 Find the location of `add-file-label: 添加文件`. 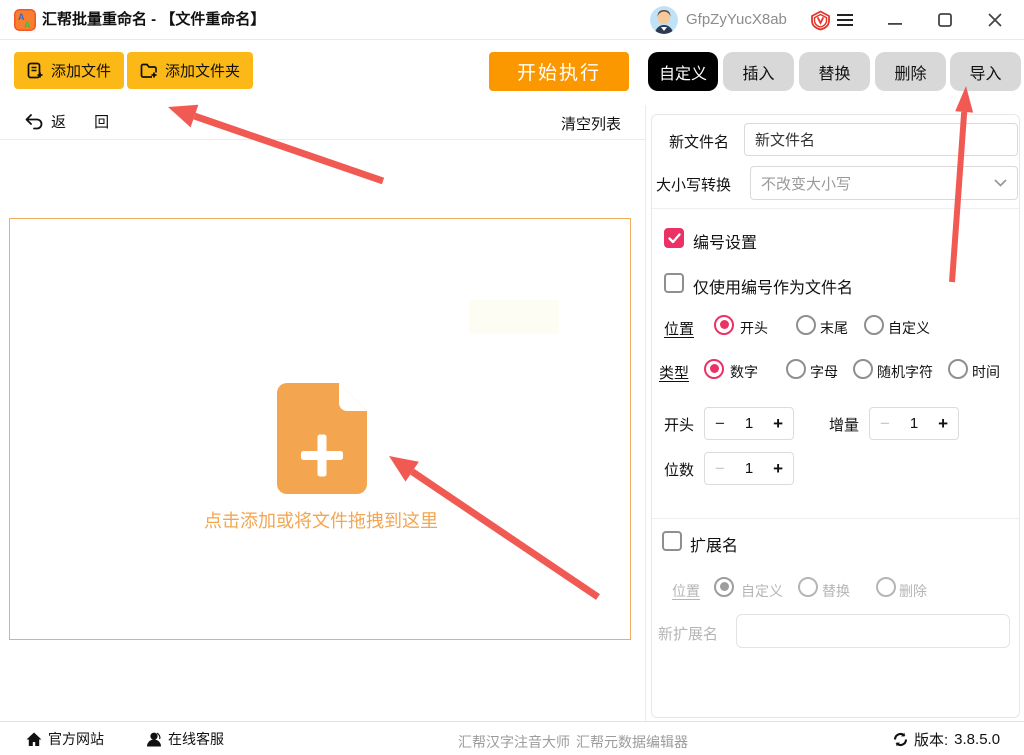

add-file-label: 添加文件 is located at coordinates (81, 71).